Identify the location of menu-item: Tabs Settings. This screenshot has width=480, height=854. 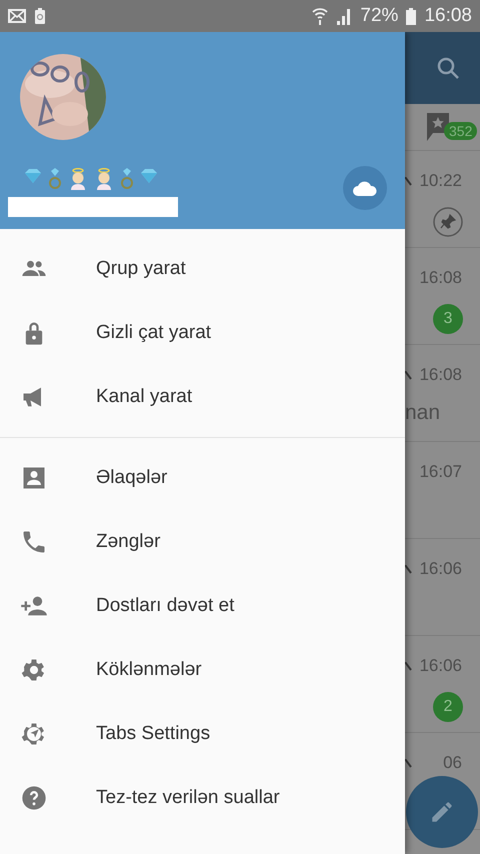
(202, 734).